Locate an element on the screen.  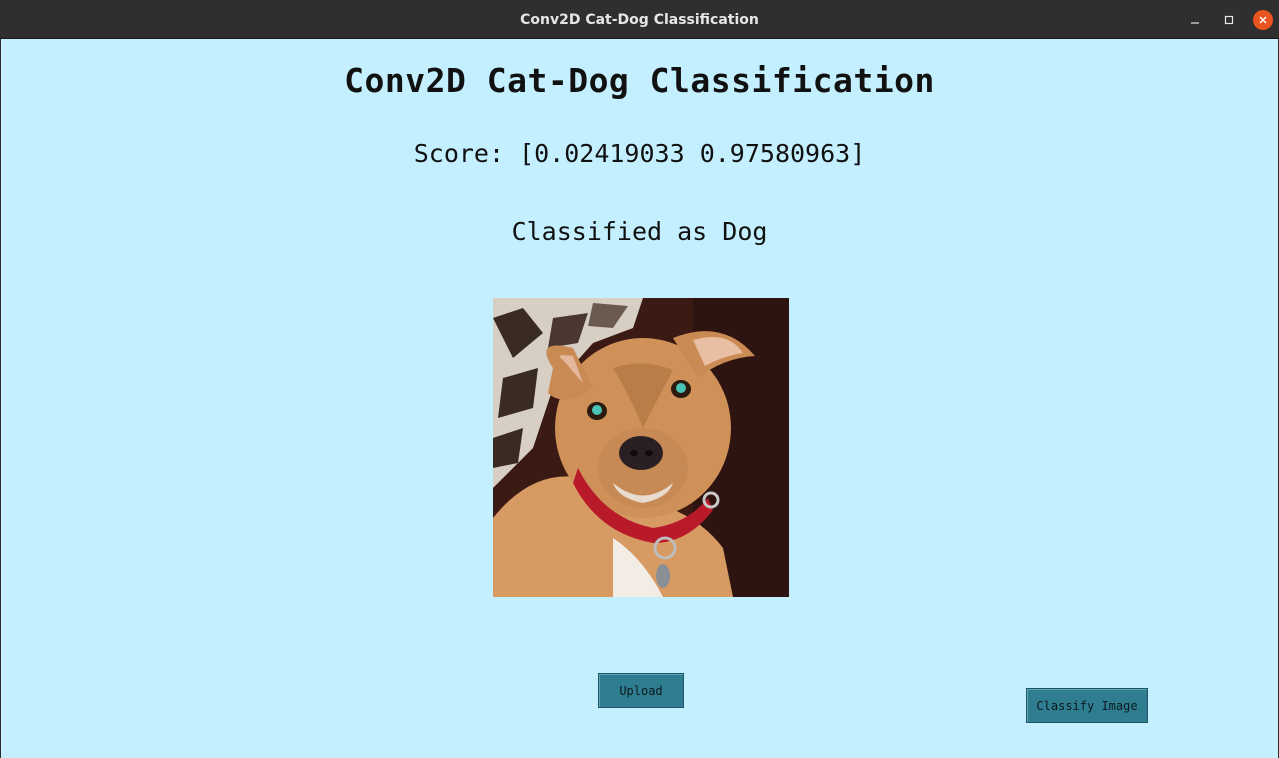
dog-photo-icon is located at coordinates (641, 447).